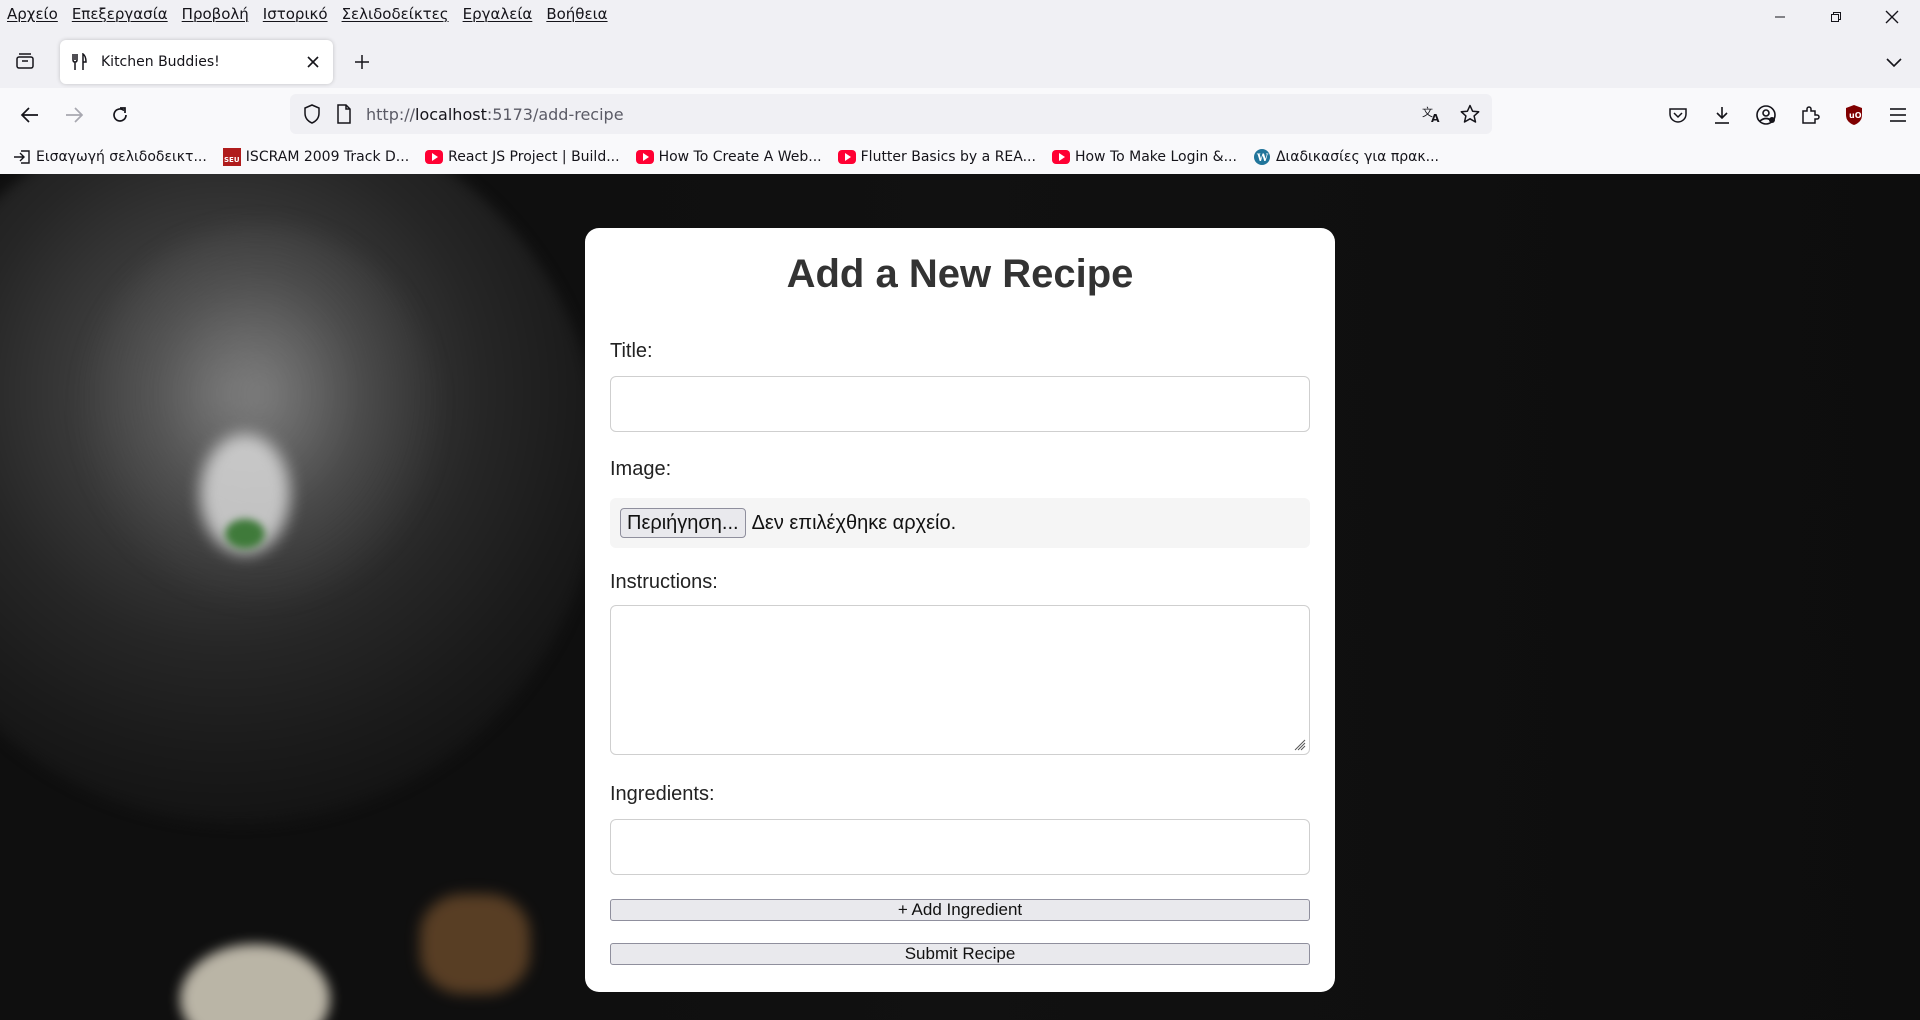 The height and width of the screenshot is (1020, 1920). What do you see at coordinates (395, 14) in the screenshot?
I see `menu-bookmarks: Σελιδοδείκτες` at bounding box center [395, 14].